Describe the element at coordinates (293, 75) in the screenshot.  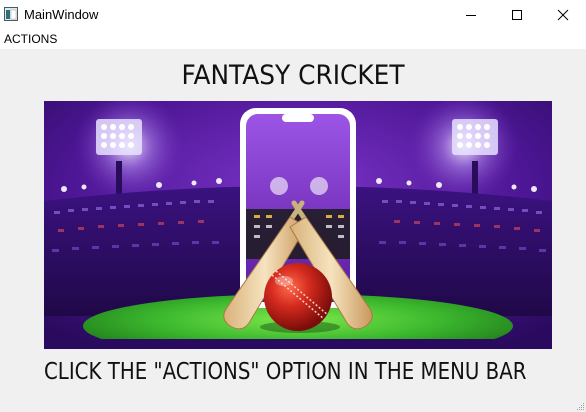
I see `page-title: FANTASY CRICKET` at that location.